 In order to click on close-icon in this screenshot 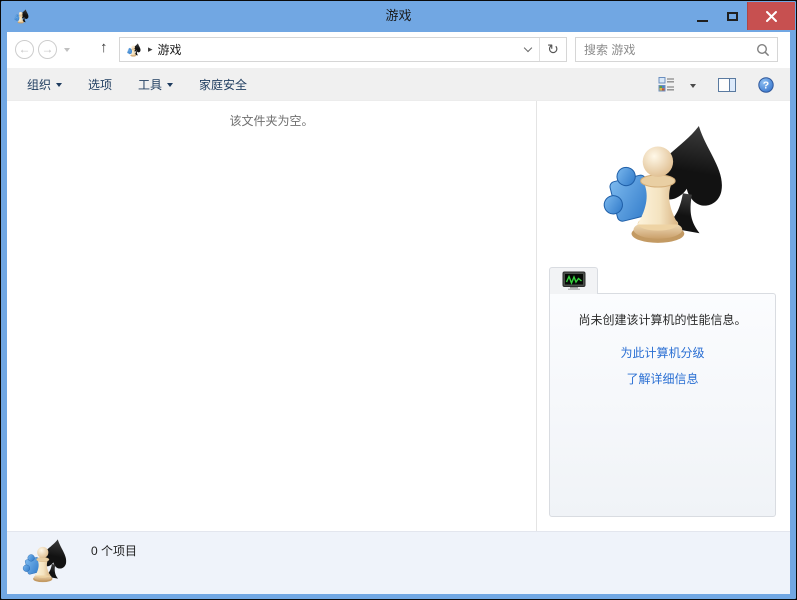, I will do `click(771, 16)`.